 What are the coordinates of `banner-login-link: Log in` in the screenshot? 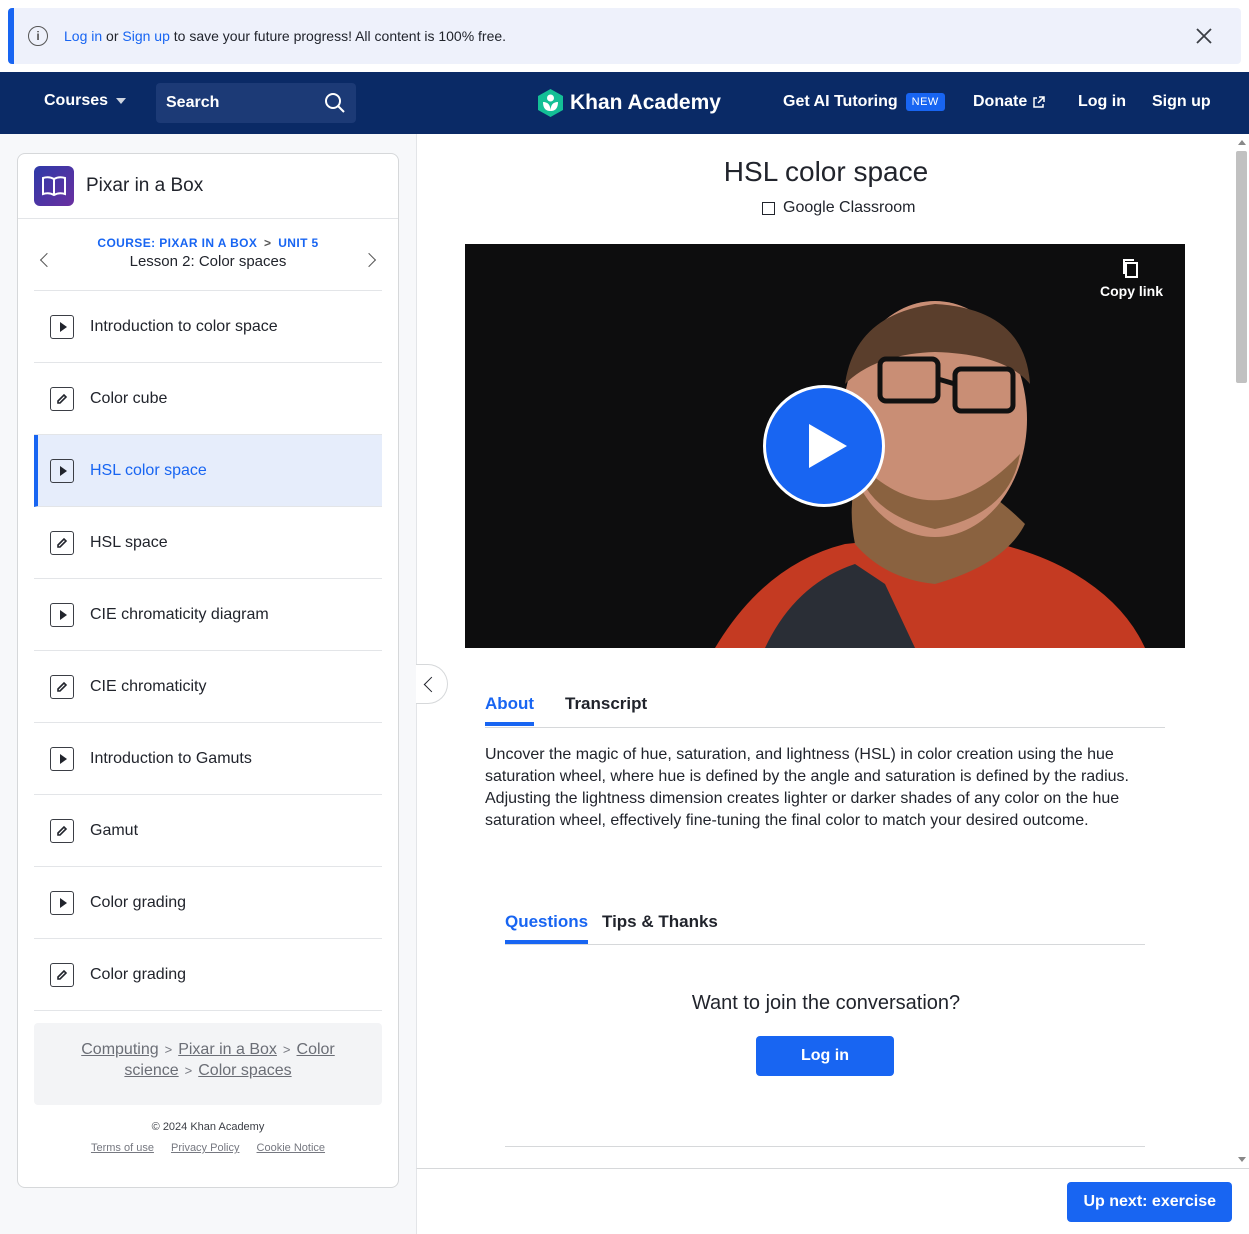 It's located at (83, 36).